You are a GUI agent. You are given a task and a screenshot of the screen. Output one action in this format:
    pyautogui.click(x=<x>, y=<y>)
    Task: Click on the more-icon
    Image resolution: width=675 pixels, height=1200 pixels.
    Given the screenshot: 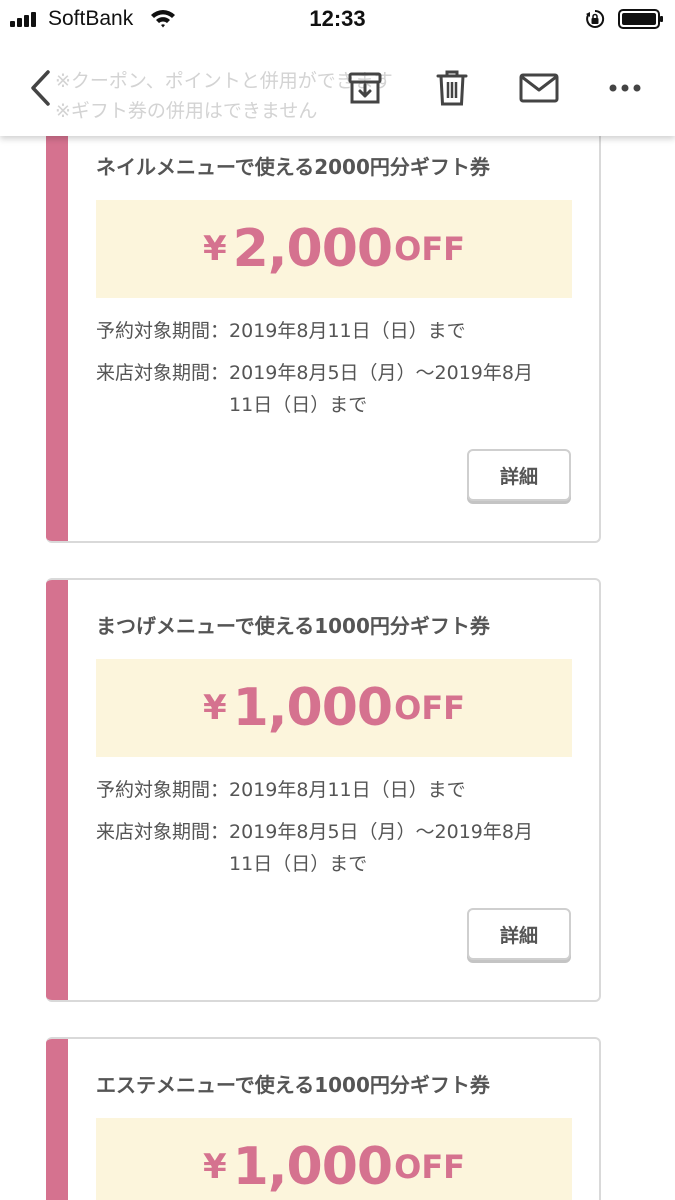 What is the action you would take?
    pyautogui.click(x=625, y=88)
    